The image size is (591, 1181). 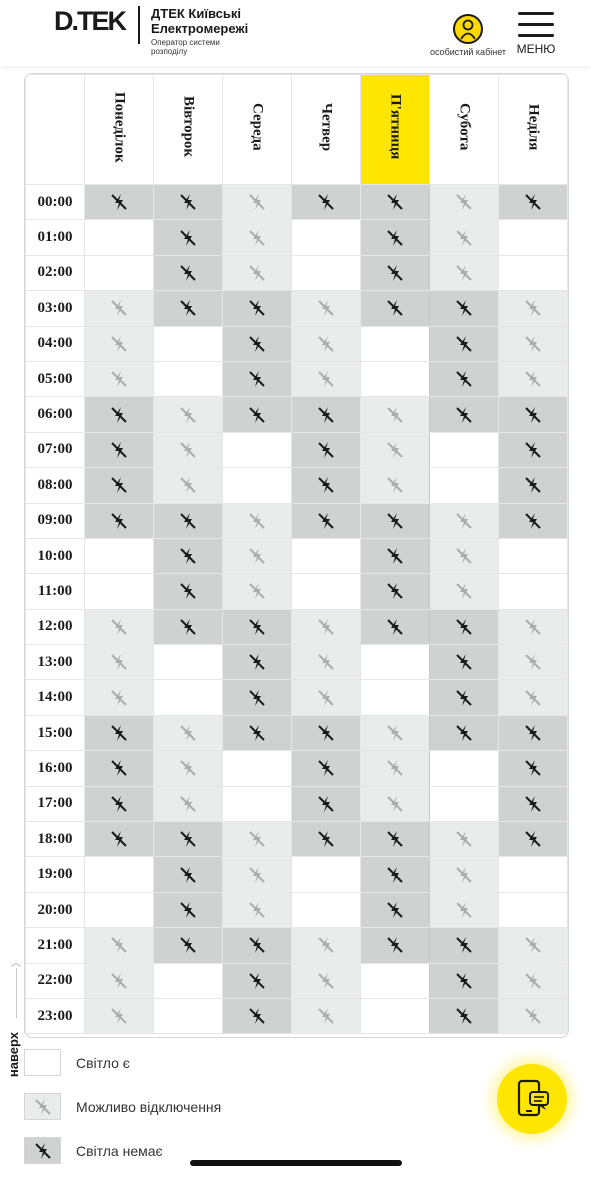 I want to click on scroll-to-top-button: ︿ наверх, so click(x=14, y=1017).